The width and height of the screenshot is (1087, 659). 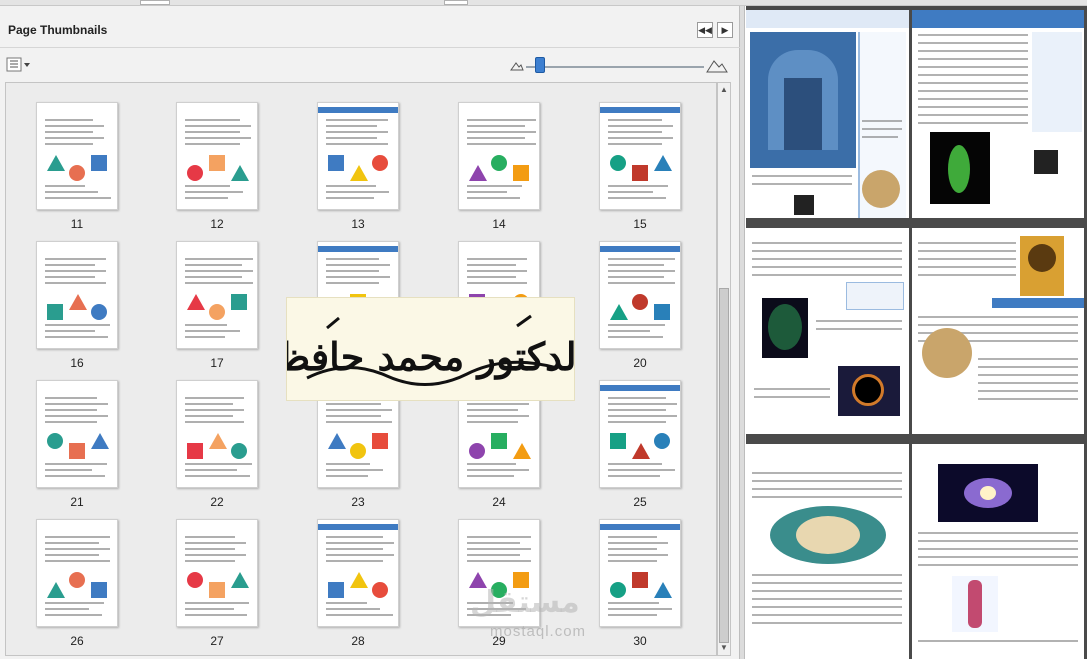 What do you see at coordinates (499, 224) in the screenshot?
I see `page-number-label: 14` at bounding box center [499, 224].